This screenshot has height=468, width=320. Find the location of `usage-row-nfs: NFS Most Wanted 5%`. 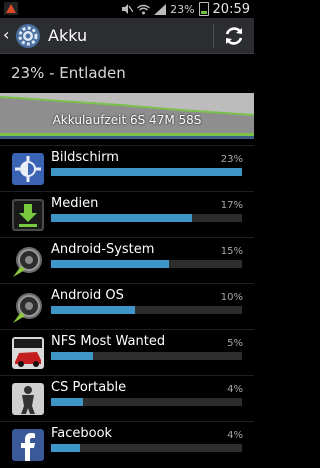

usage-row-nfs: NFS Most Wanted 5% is located at coordinates (127, 352).